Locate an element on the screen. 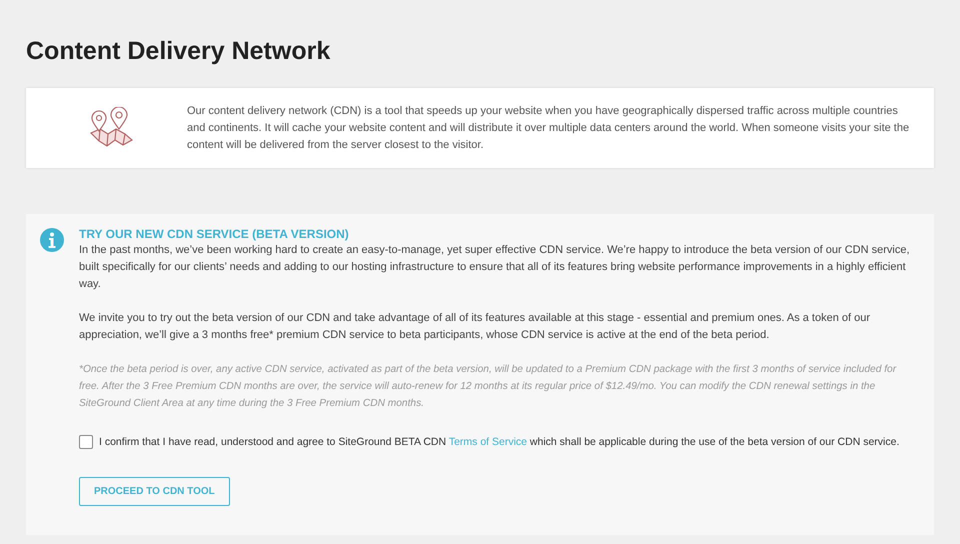  confirm-text: I confirm that I have read, understood and agree to SiteGround BETA CDN Terms of Service which shall be applicable during the use of the beta version of our CDN service. is located at coordinates (499, 442).